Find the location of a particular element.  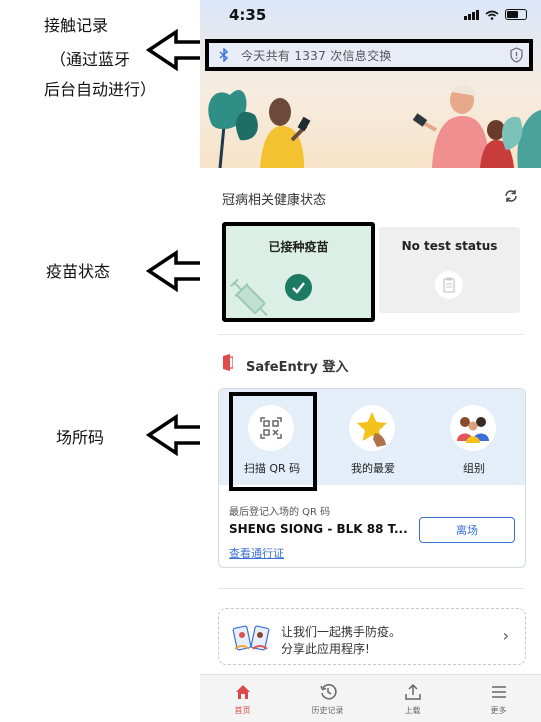

safeentry-logo-icon is located at coordinates (228, 362).